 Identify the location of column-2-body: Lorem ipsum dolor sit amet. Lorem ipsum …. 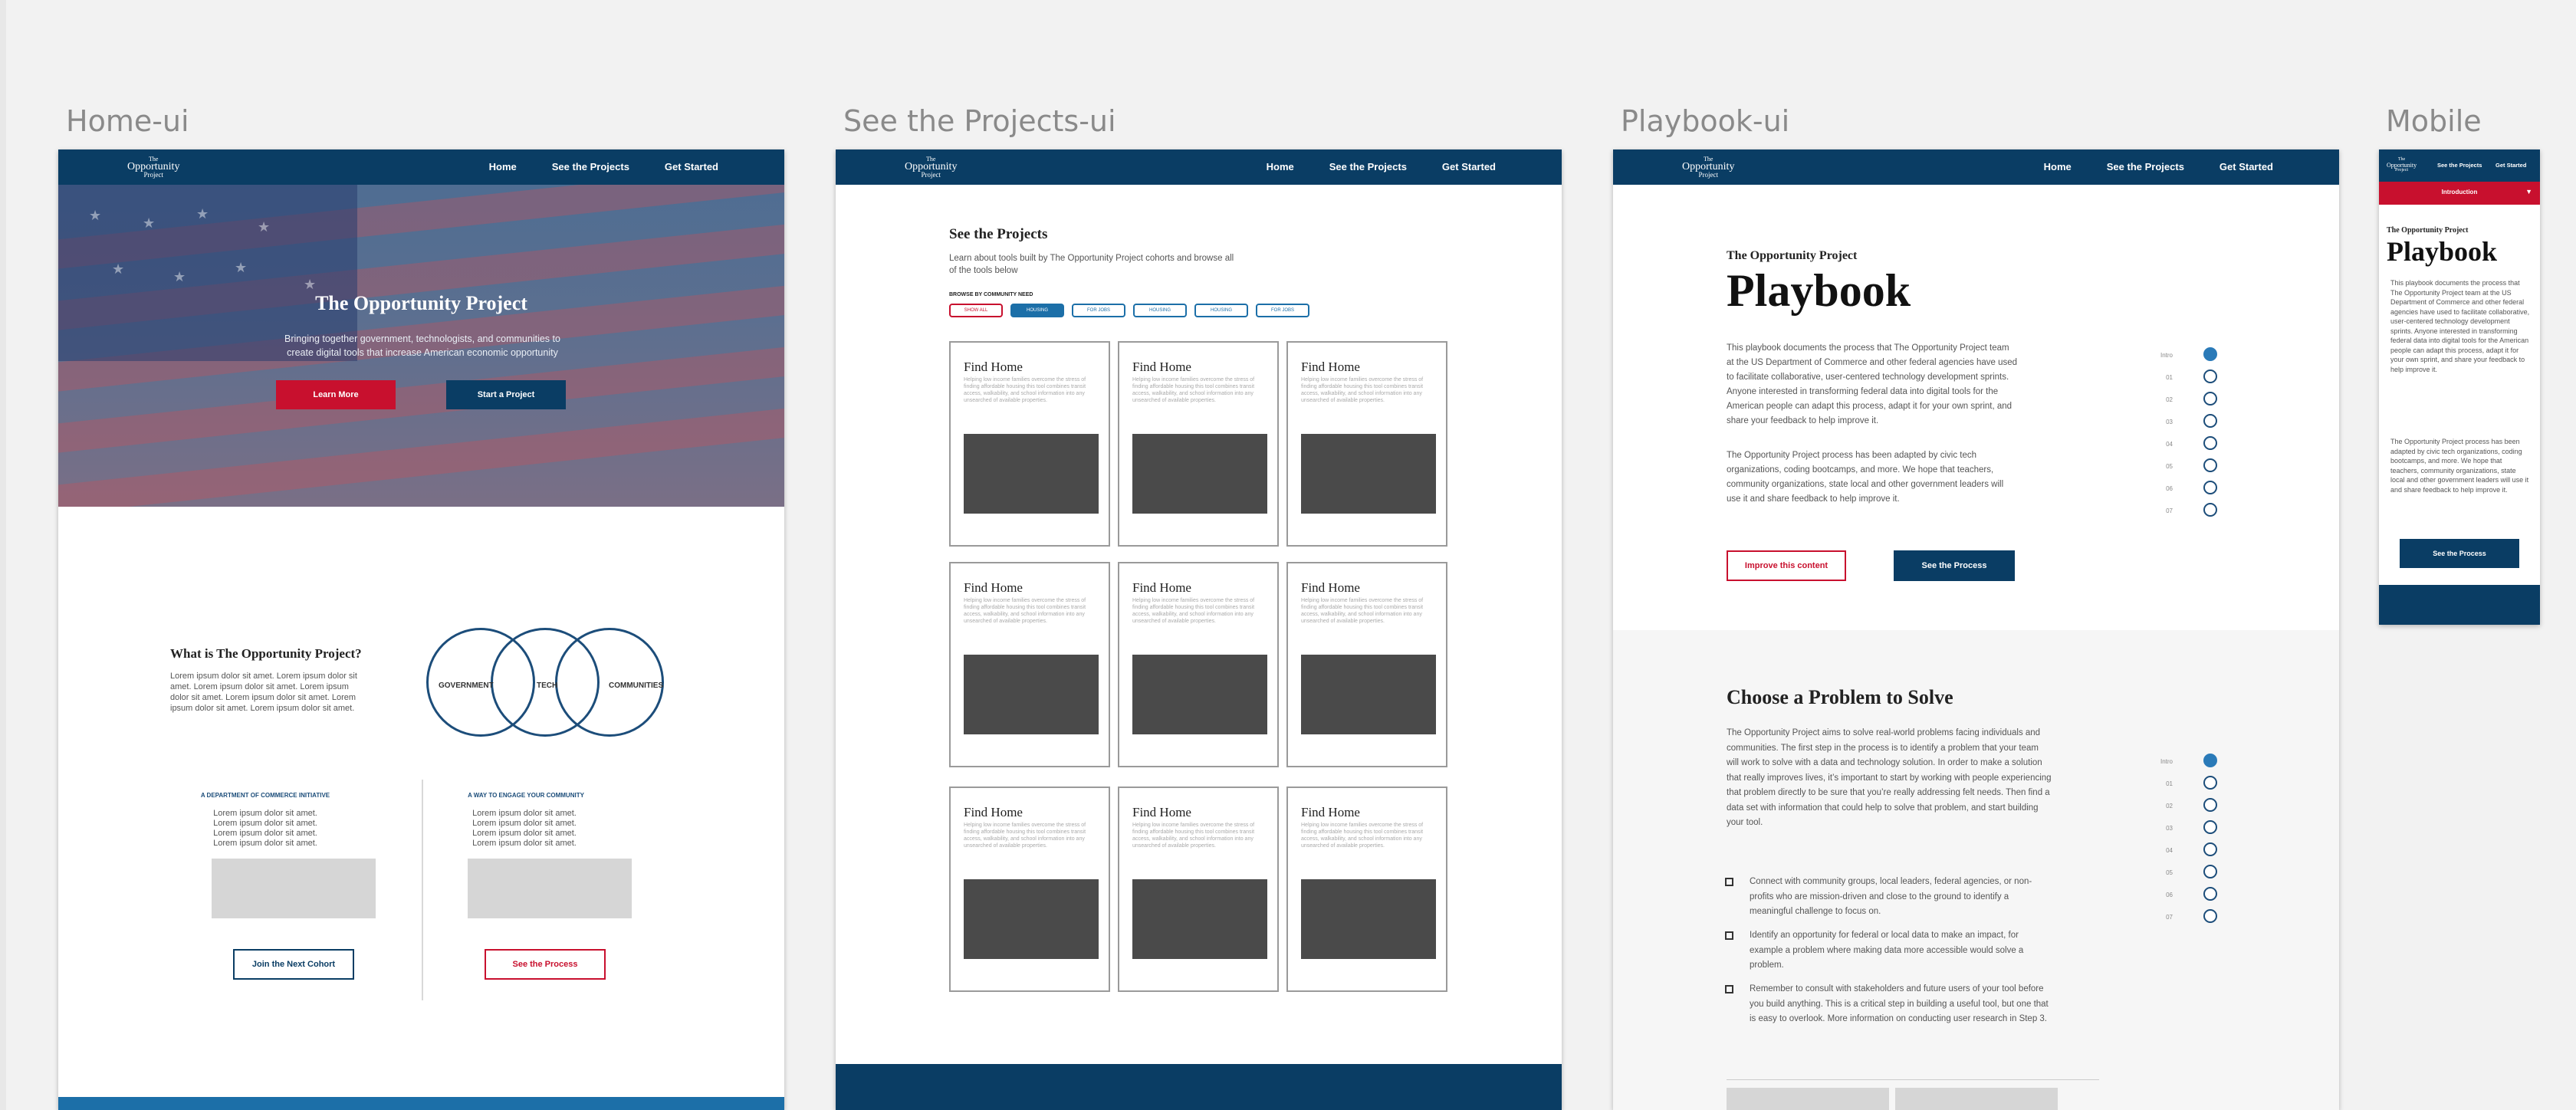
(525, 828).